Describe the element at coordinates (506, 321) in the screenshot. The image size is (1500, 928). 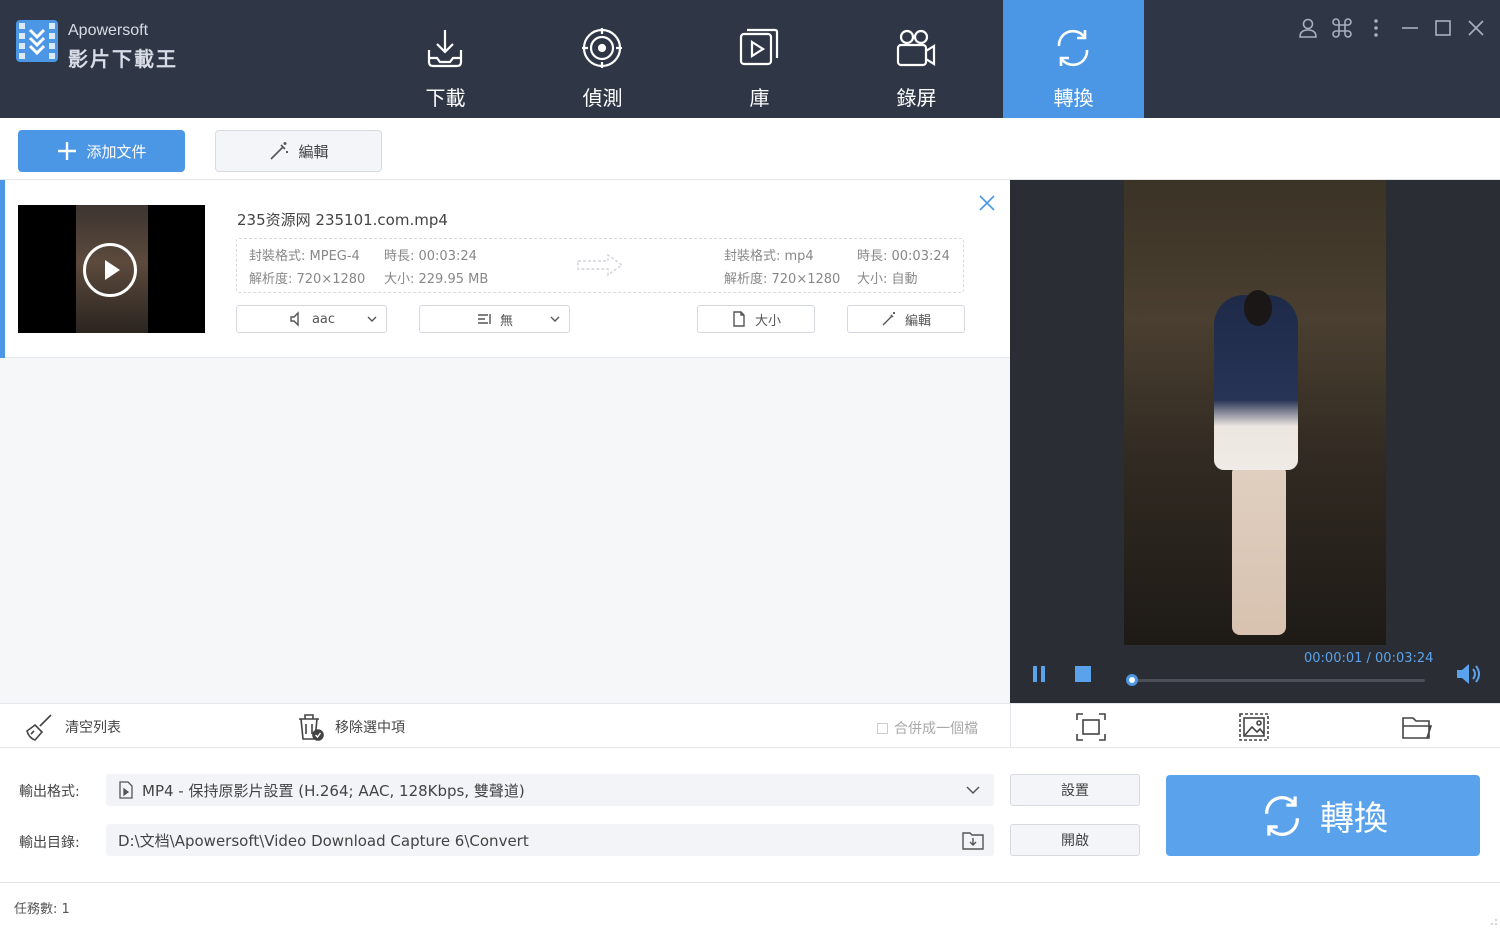
I see `subtitle-label: 無` at that location.